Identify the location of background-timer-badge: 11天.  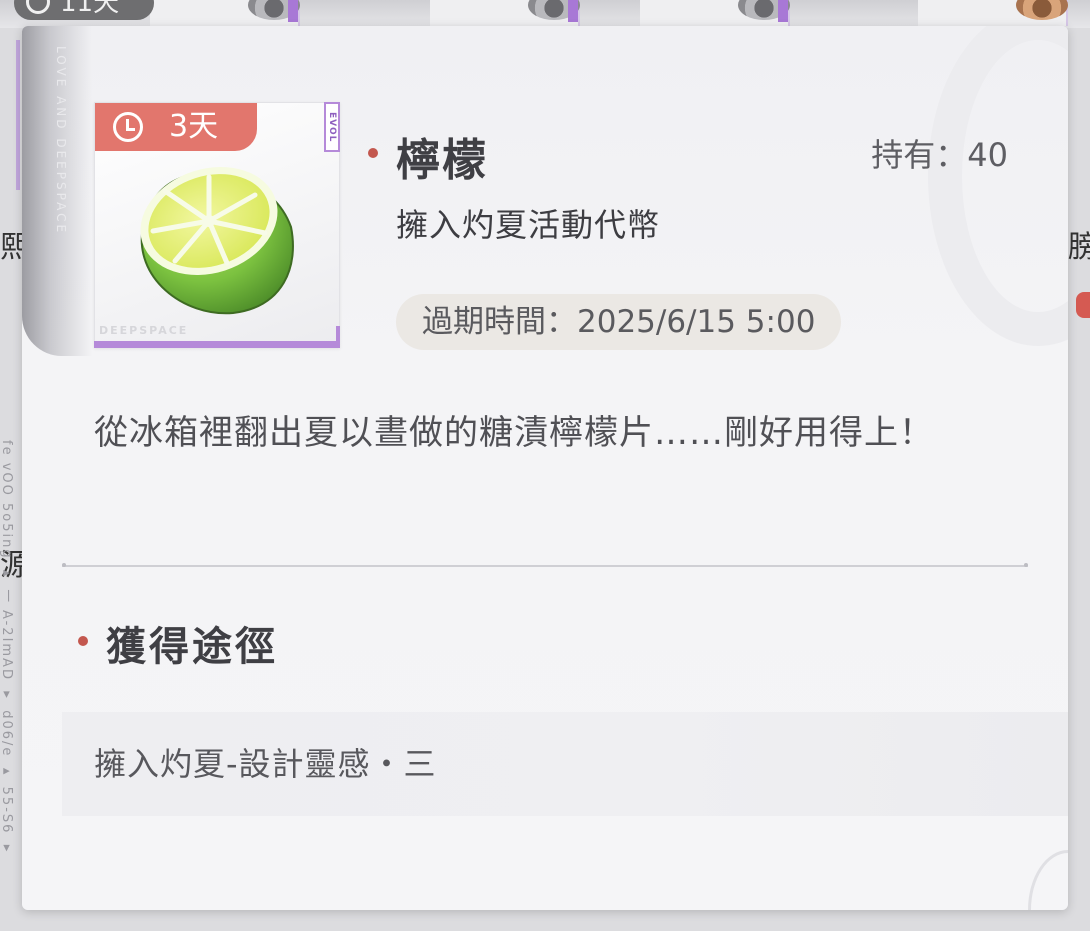
(84, 10).